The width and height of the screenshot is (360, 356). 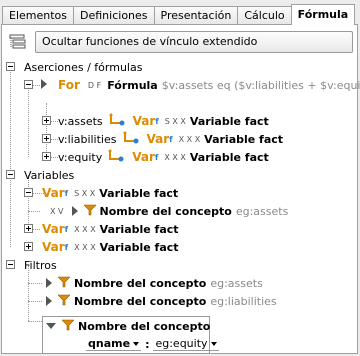 I want to click on var-name: v:equity, so click(x=80, y=157).